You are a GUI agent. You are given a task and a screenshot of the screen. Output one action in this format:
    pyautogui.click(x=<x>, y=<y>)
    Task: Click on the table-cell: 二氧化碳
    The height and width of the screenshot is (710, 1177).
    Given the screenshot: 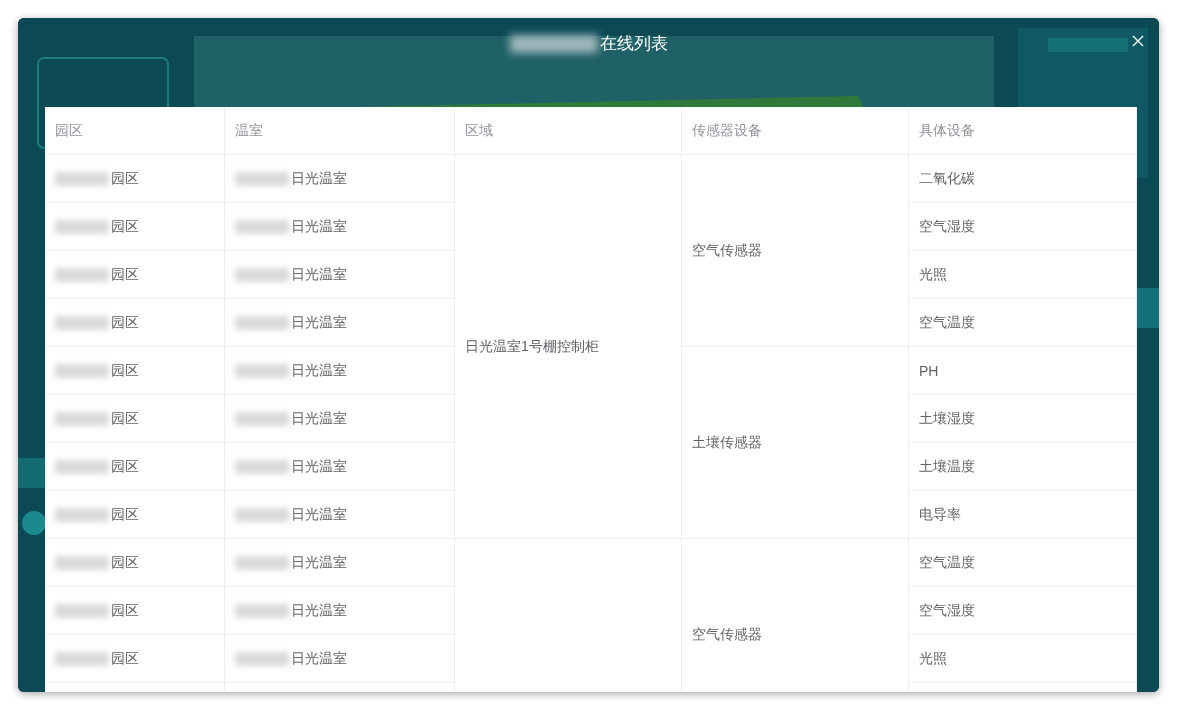 What is the action you would take?
    pyautogui.click(x=1023, y=179)
    